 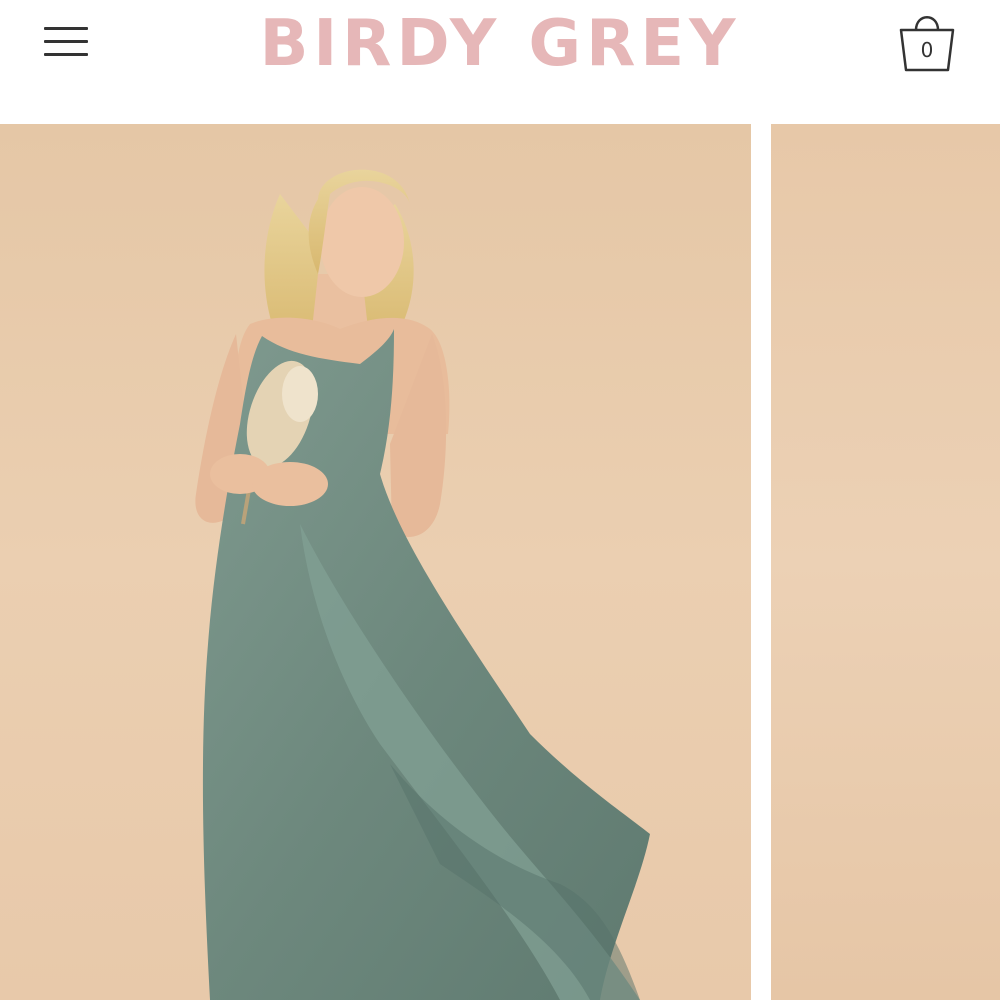 I want to click on shopping-bag-button: 0, so click(x=928, y=43).